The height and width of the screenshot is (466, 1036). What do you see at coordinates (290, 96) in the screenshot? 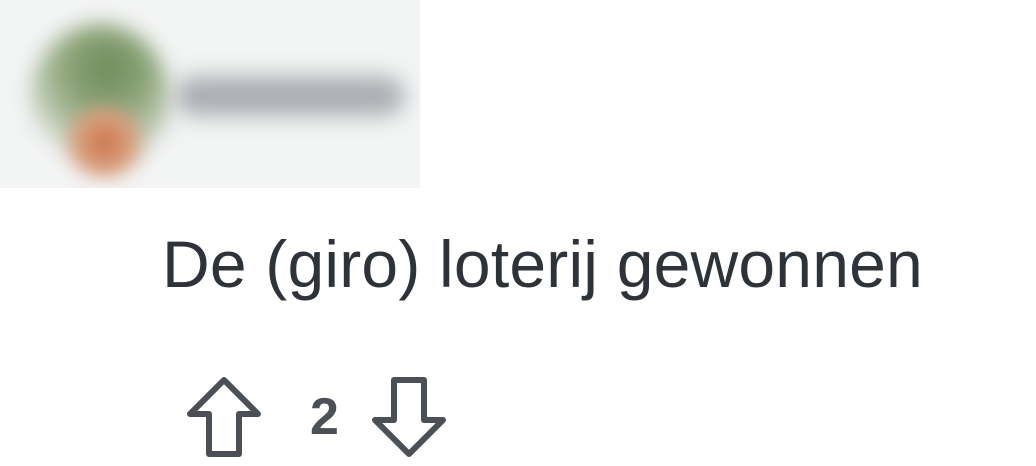
I see `author-name-redacted` at bounding box center [290, 96].